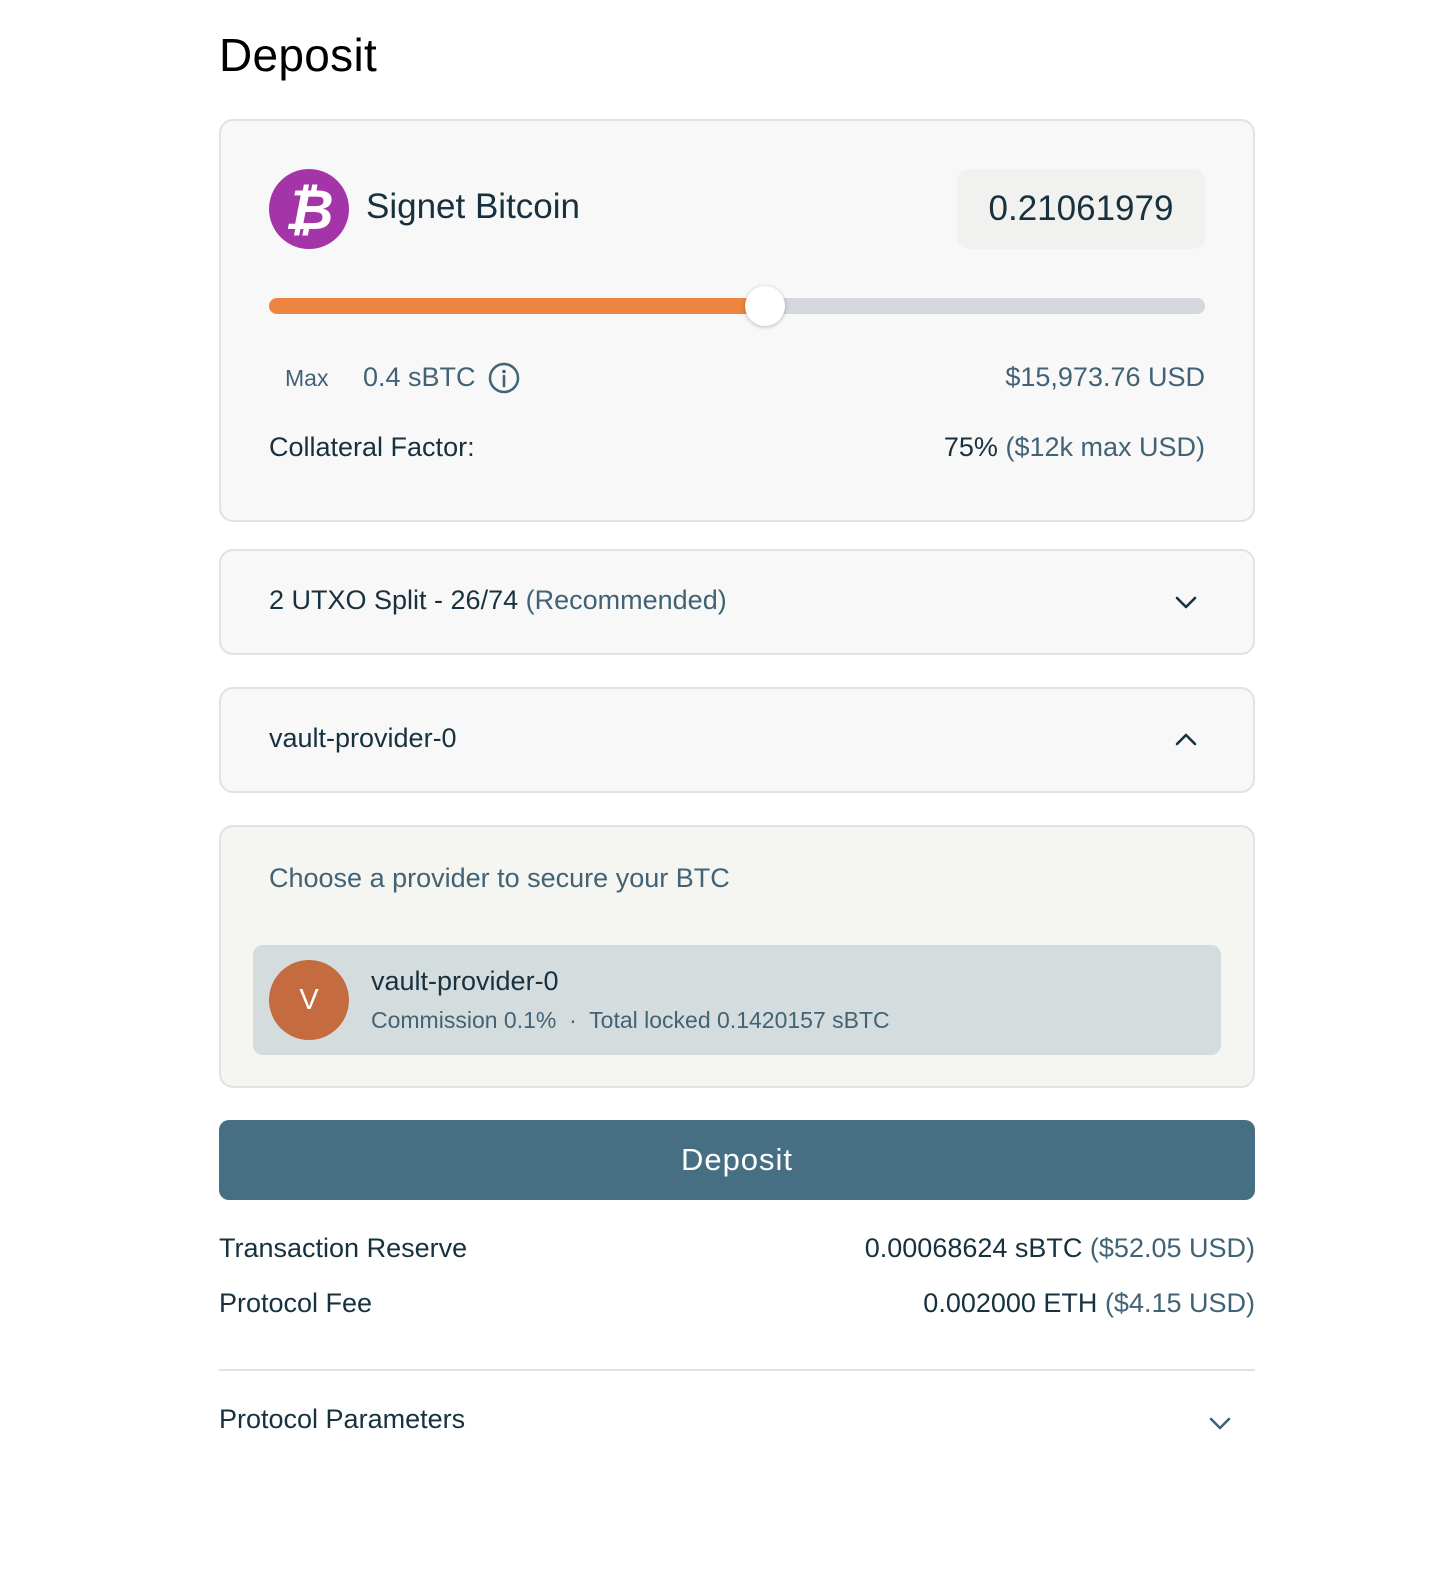  I want to click on protocol-fee-usd: ($4.15 USD), so click(1179, 1303).